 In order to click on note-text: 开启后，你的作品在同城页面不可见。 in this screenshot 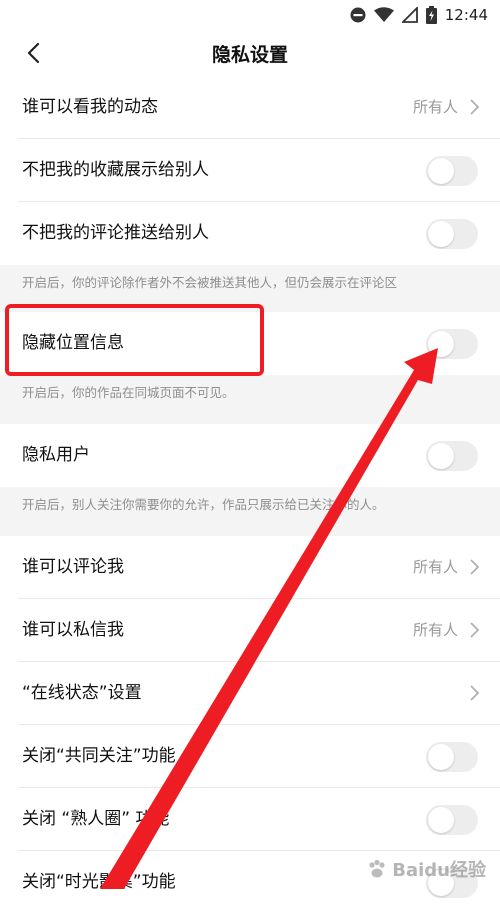, I will do `click(128, 392)`.